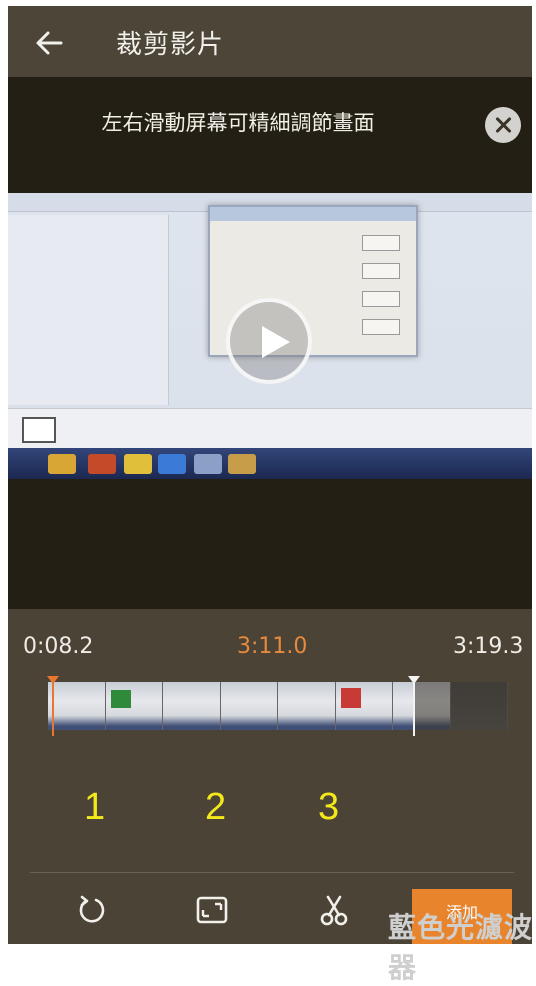 Image resolution: width=536 pixels, height=986 pixels. Describe the element at coordinates (92, 910) in the screenshot. I see `rotate-icon` at that location.